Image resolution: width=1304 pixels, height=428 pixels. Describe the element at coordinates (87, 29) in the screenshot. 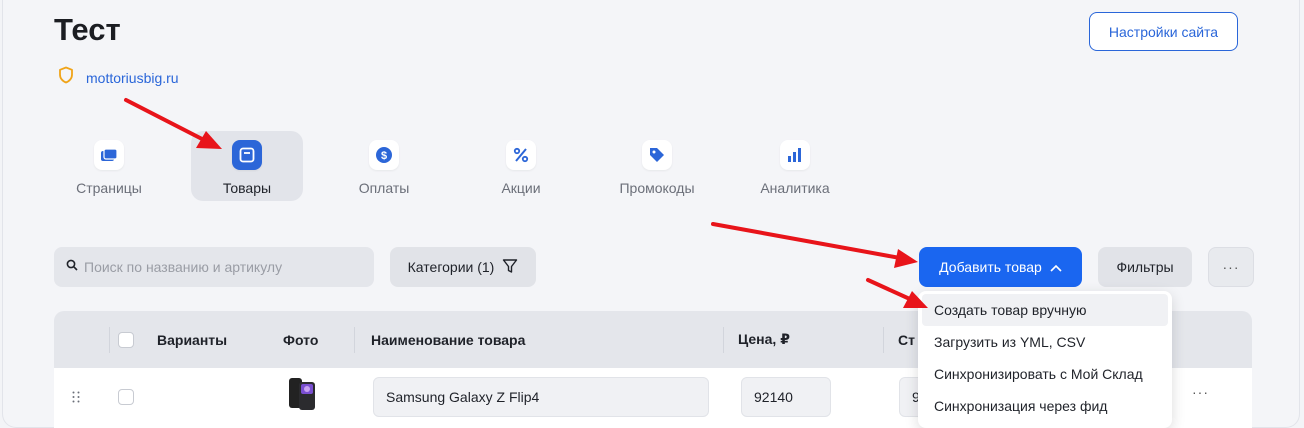

I see `page-title: Тест` at that location.